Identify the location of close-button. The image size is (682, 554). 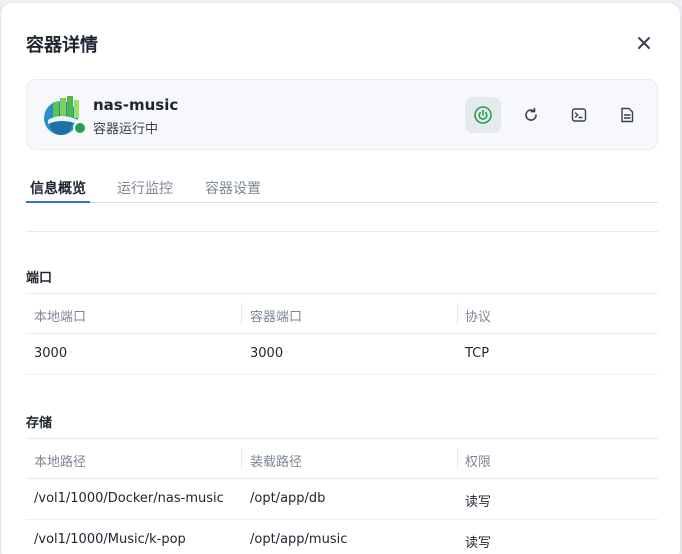
(644, 43).